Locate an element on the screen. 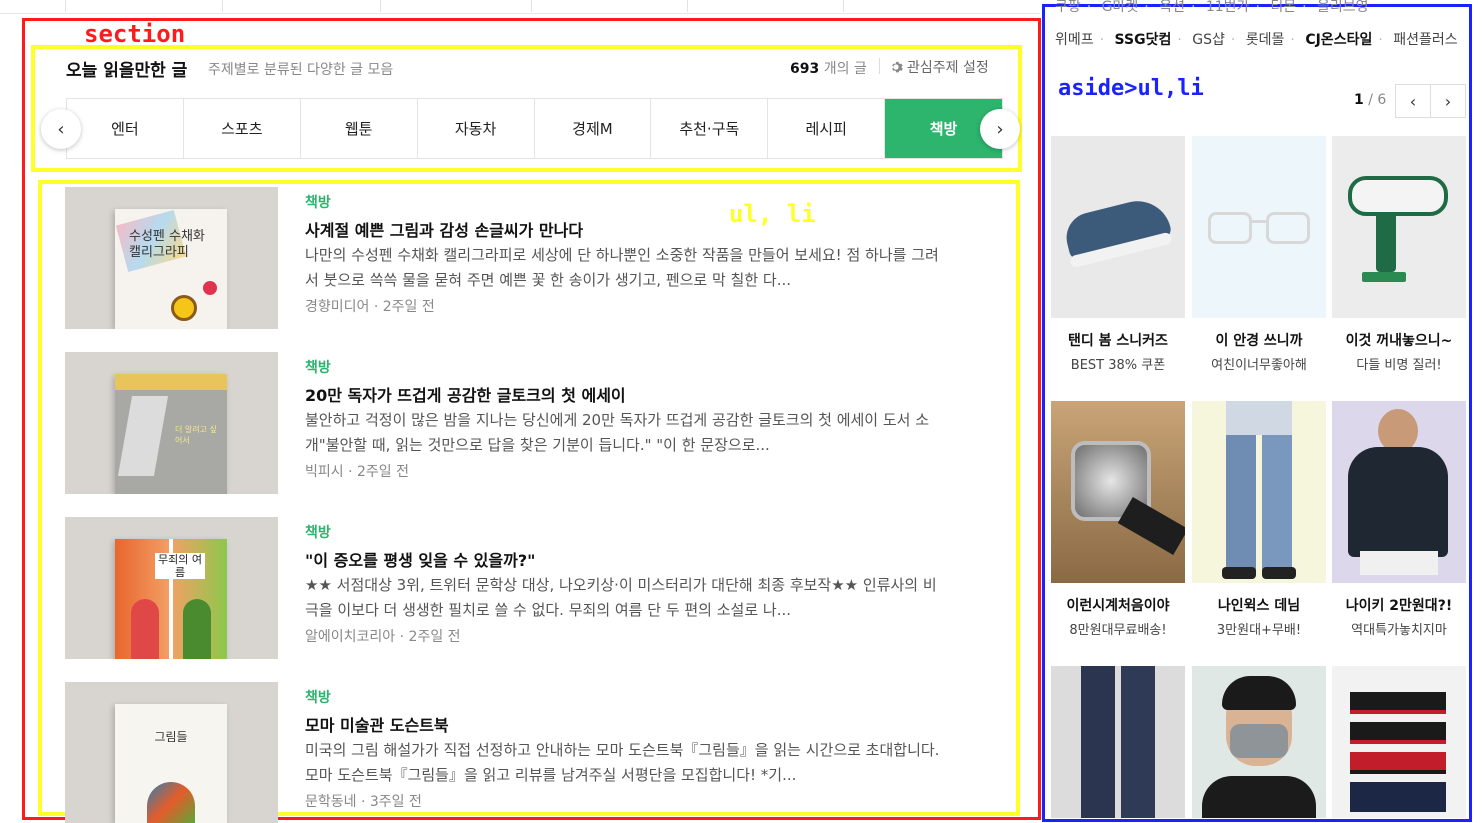  shop-link: 티몬 is located at coordinates (1283, 7).